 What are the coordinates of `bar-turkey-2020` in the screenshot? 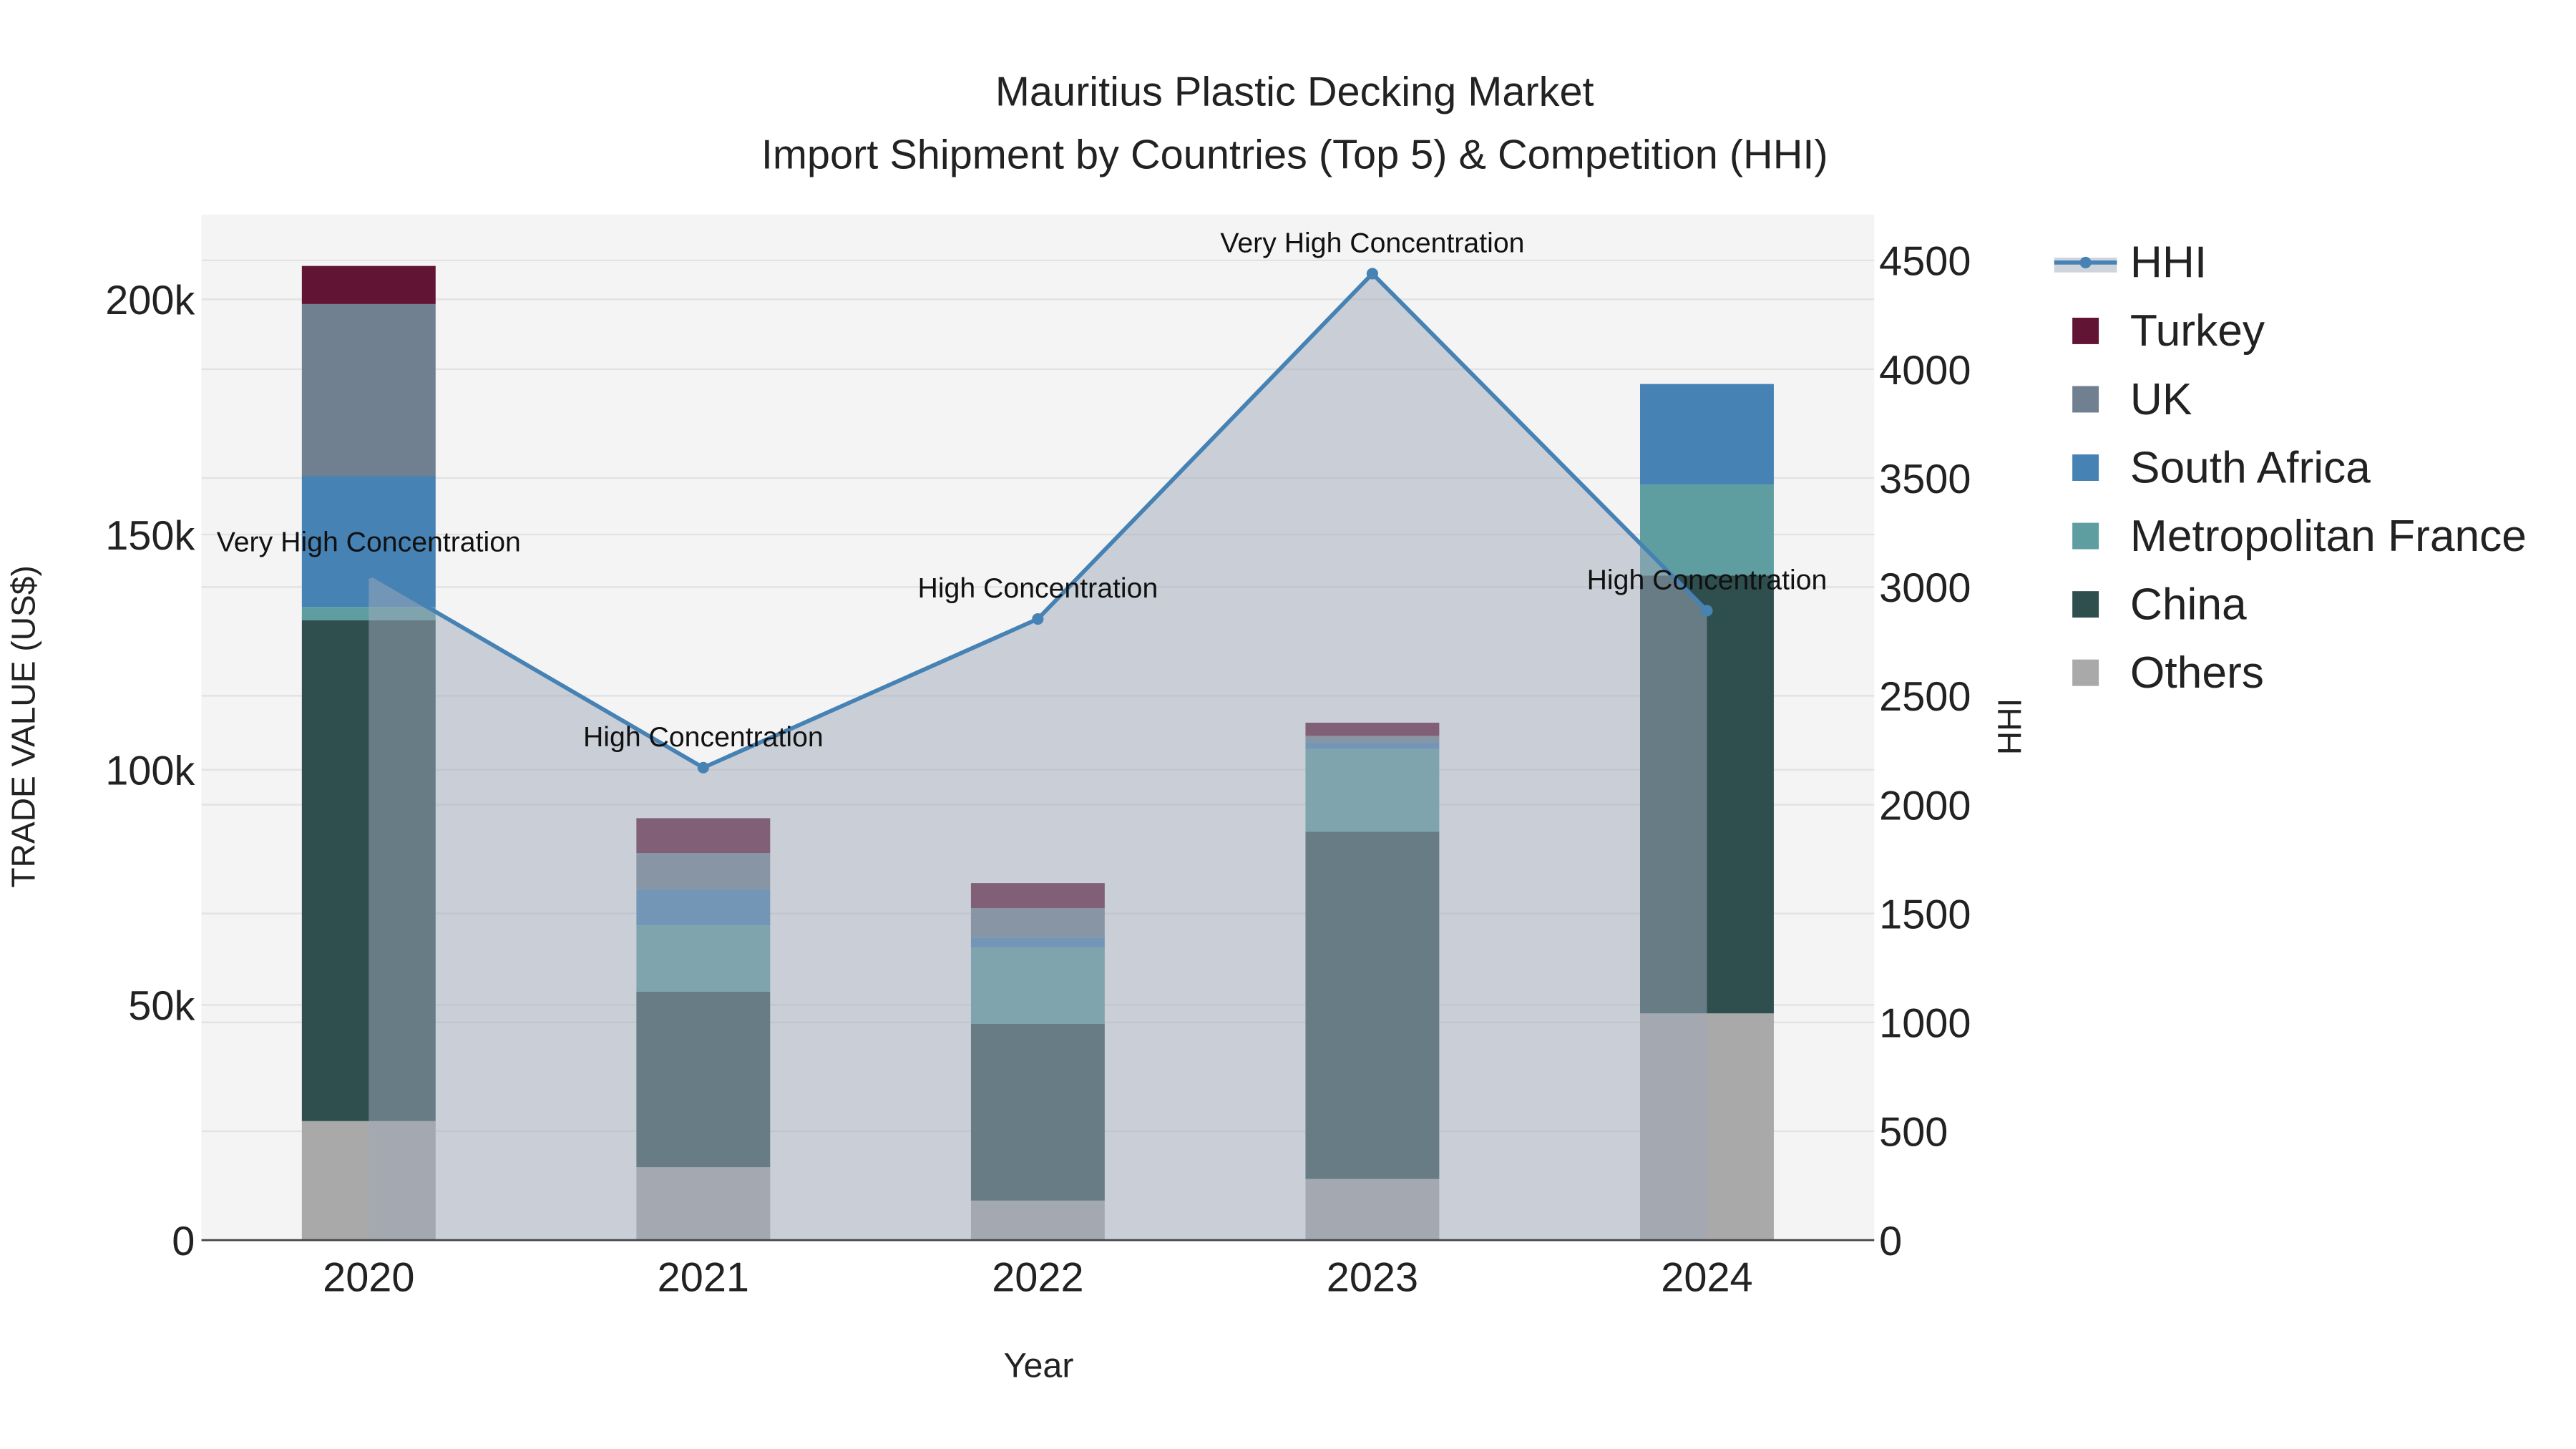 It's located at (368, 284).